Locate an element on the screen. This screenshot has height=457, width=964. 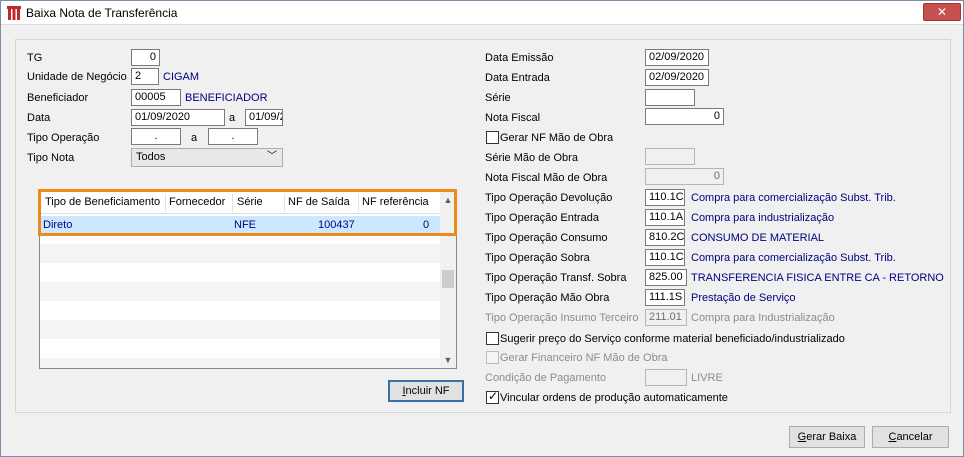
incluir-nf-label: ncluir NF is located at coordinates (427, 391).